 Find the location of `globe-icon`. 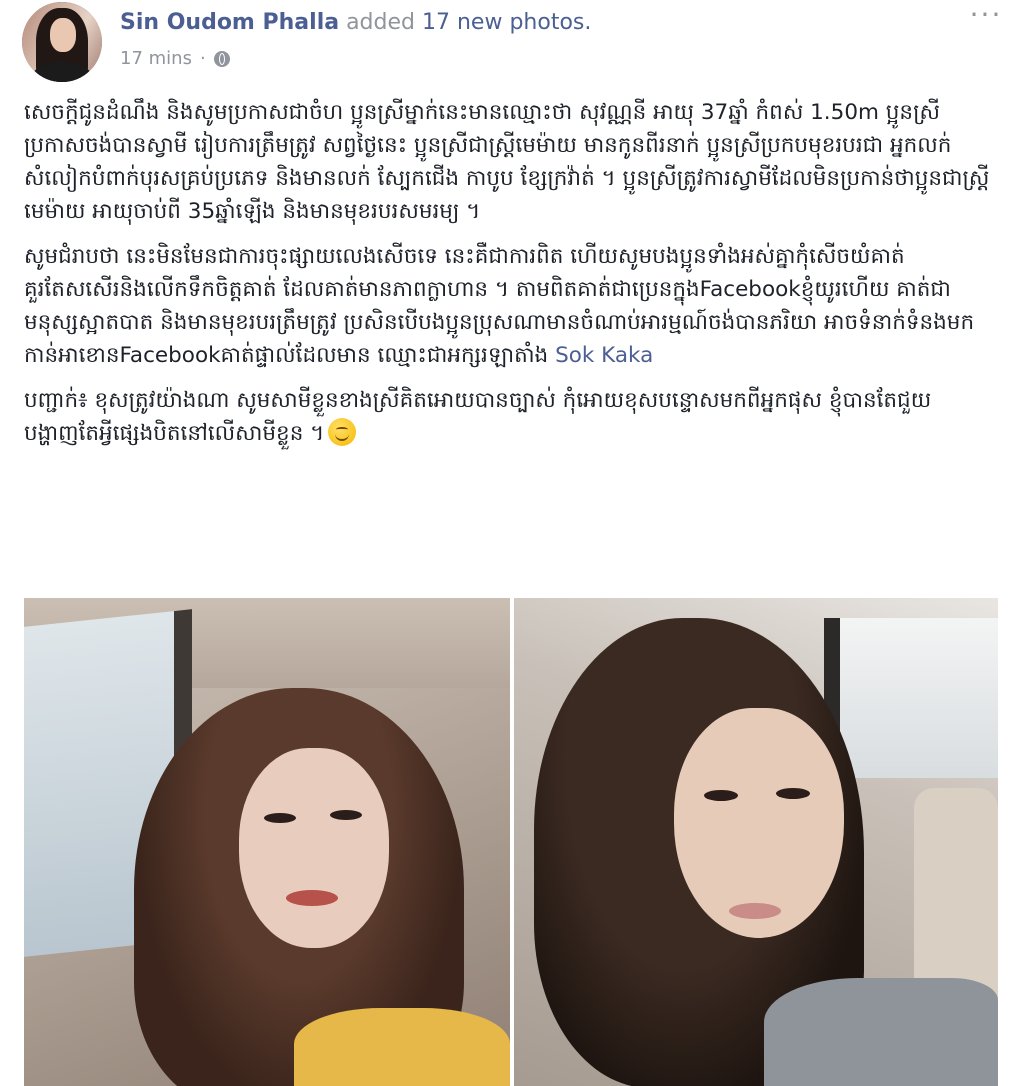

globe-icon is located at coordinates (221, 58).